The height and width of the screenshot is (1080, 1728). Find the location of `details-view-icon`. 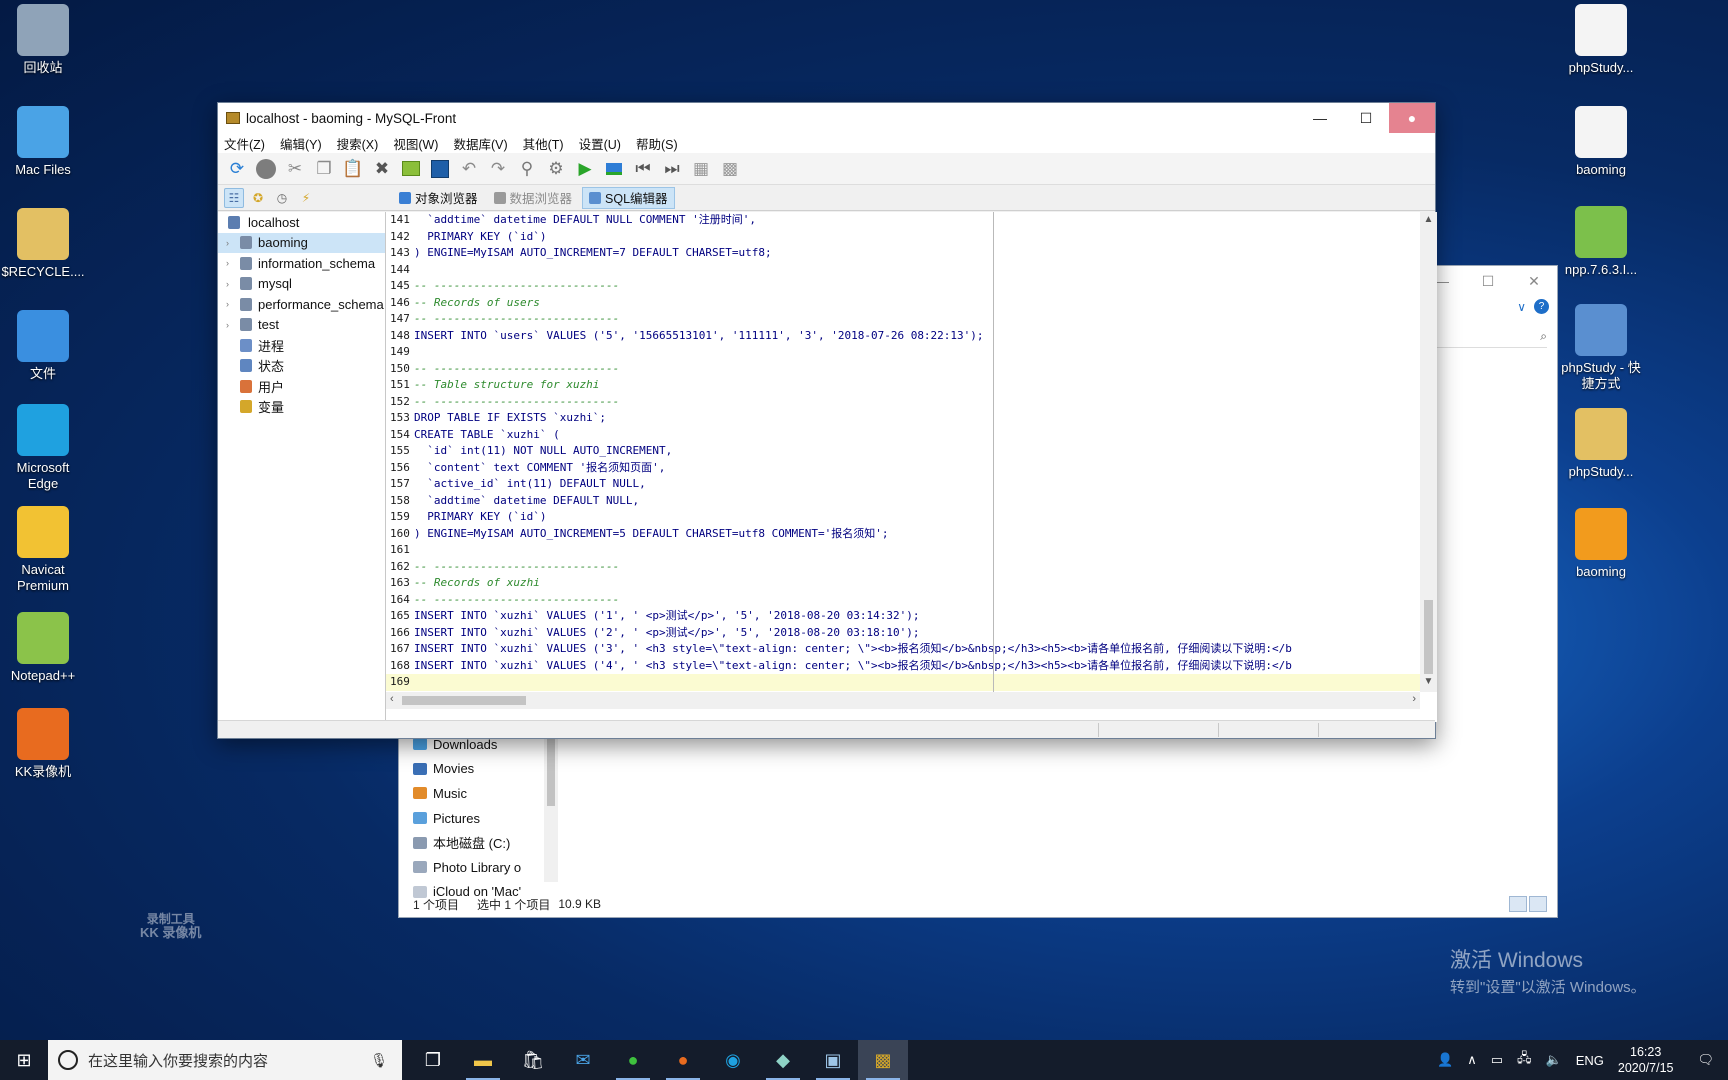

details-view-icon is located at coordinates (1518, 904).